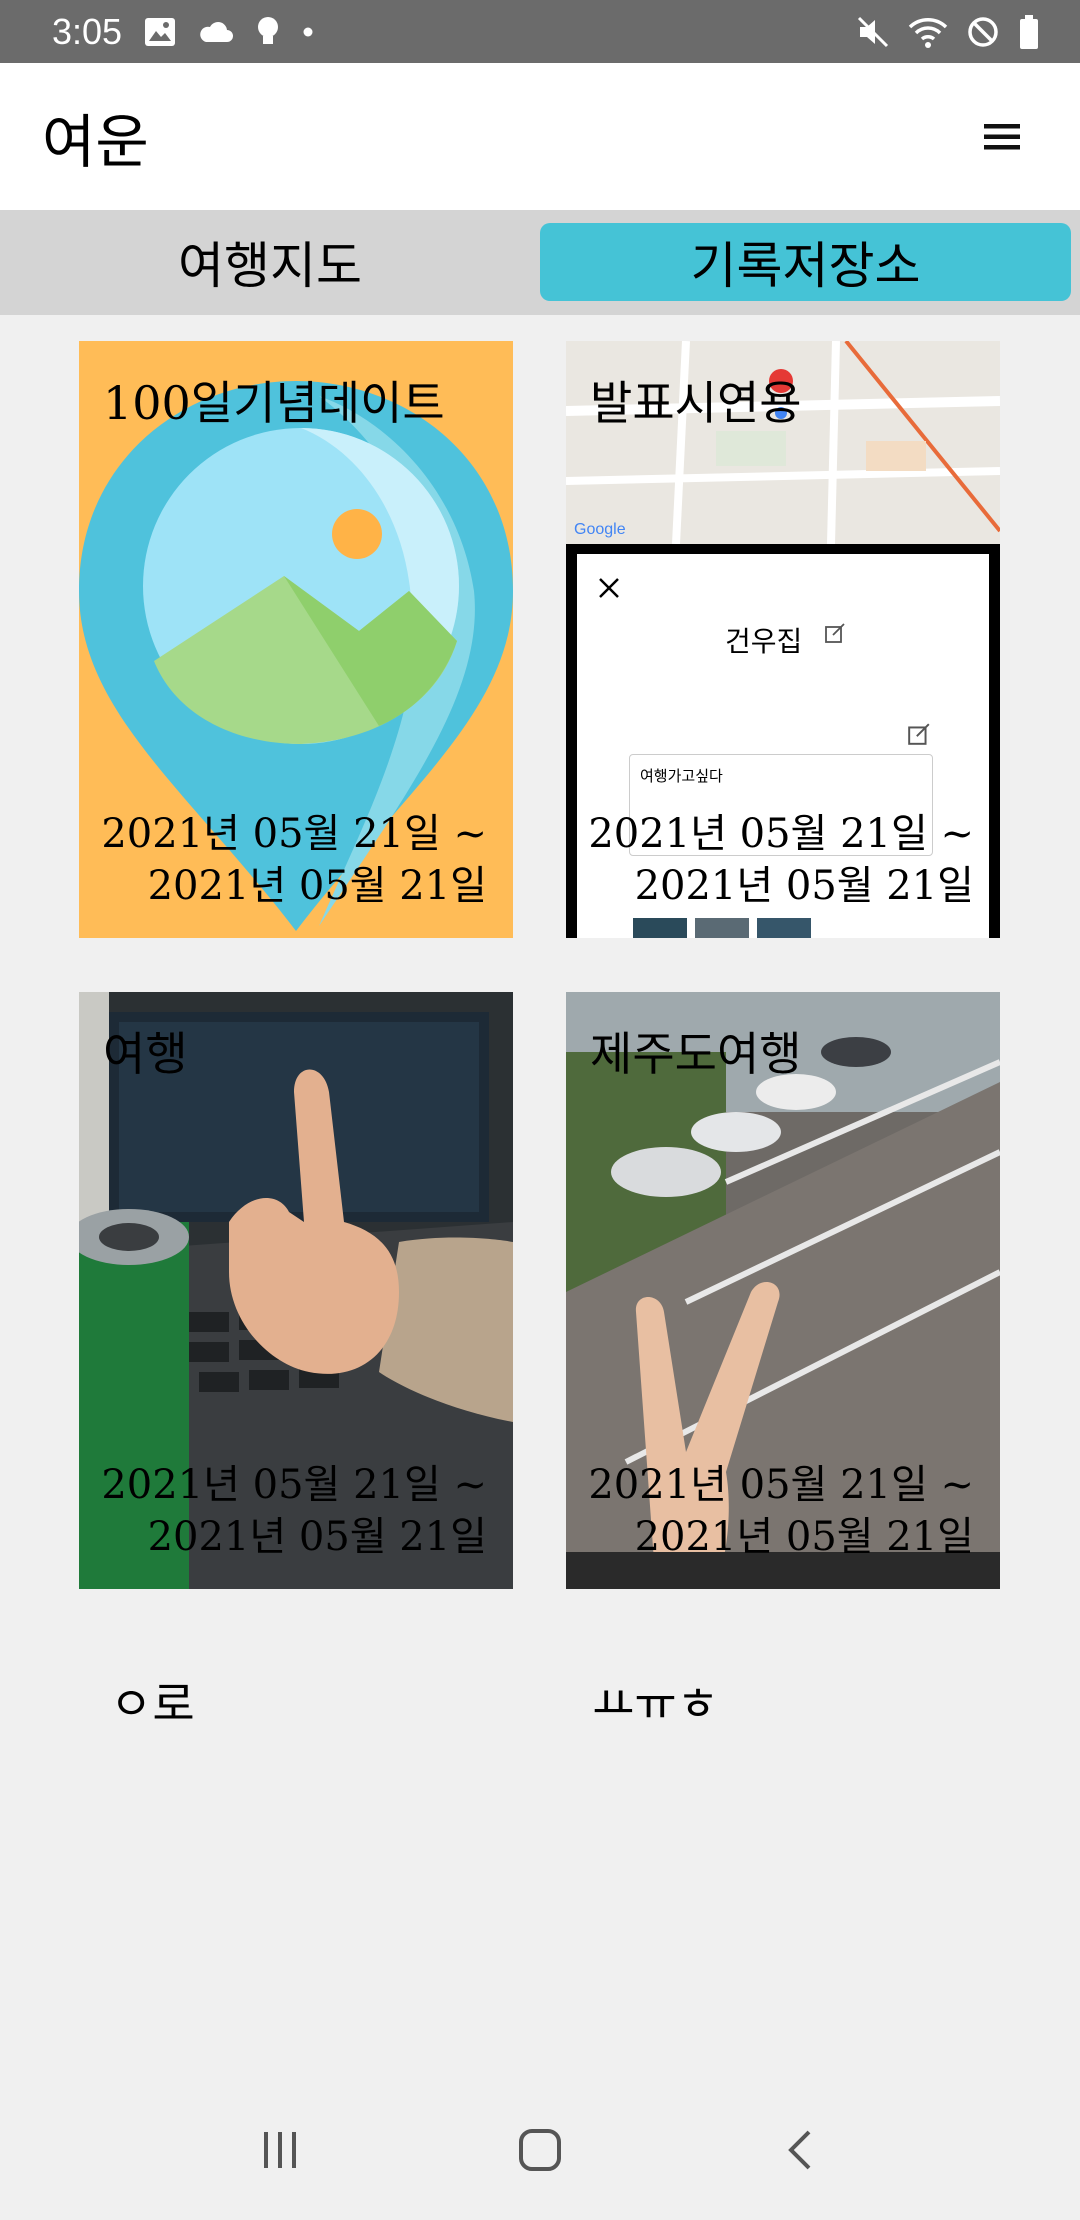 The height and width of the screenshot is (2220, 1080). What do you see at coordinates (764, 641) in the screenshot?
I see `dialog-title: 건우집` at bounding box center [764, 641].